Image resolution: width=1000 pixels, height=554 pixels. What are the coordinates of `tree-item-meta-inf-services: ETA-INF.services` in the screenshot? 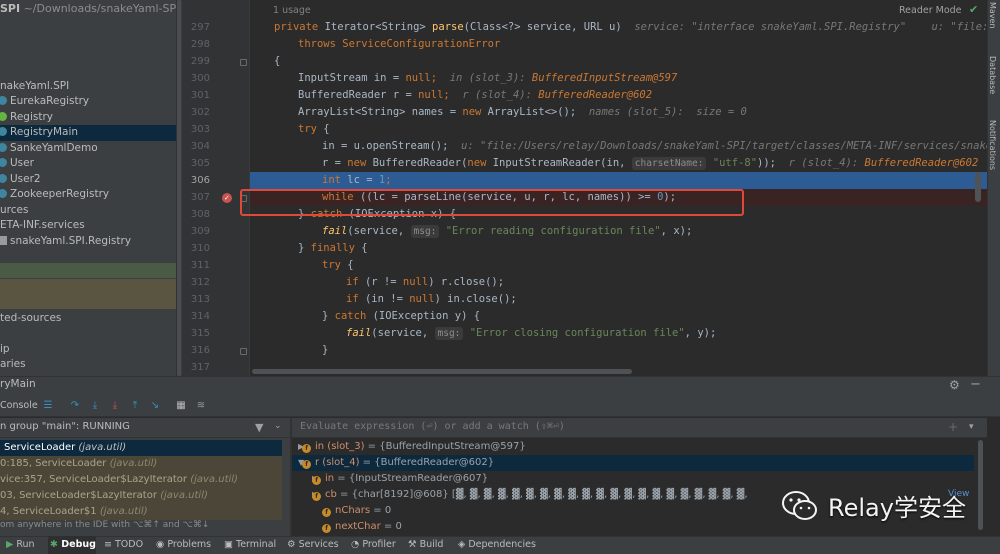 It's located at (88, 226).